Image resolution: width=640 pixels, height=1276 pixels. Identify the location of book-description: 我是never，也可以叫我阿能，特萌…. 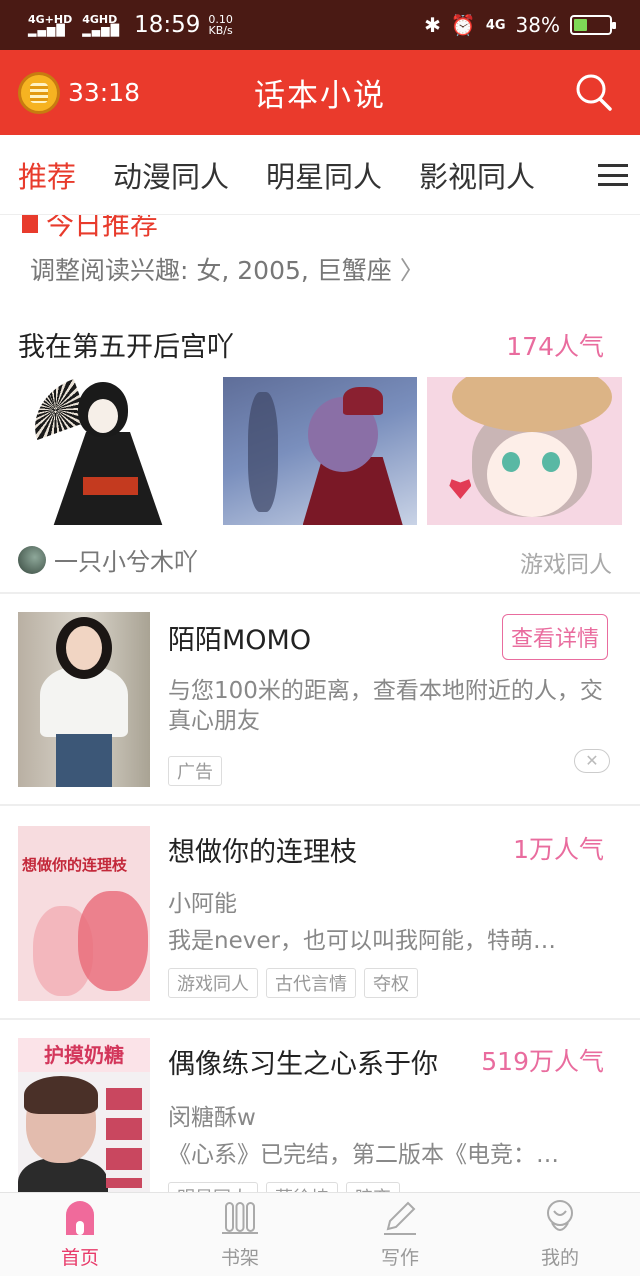
(362, 941).